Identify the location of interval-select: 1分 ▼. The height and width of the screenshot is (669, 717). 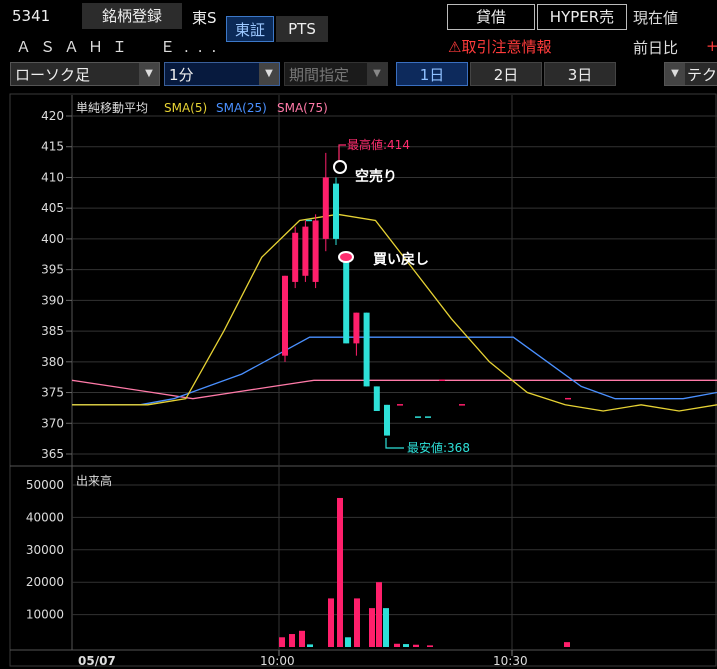
(222, 74).